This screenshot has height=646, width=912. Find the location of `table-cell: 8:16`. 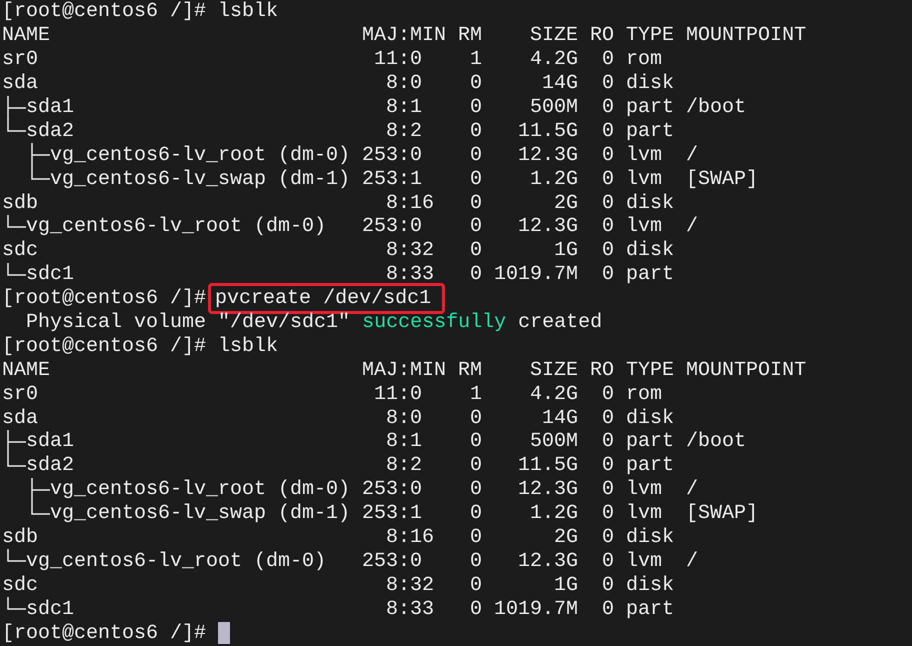

table-cell: 8:16 is located at coordinates (410, 203).